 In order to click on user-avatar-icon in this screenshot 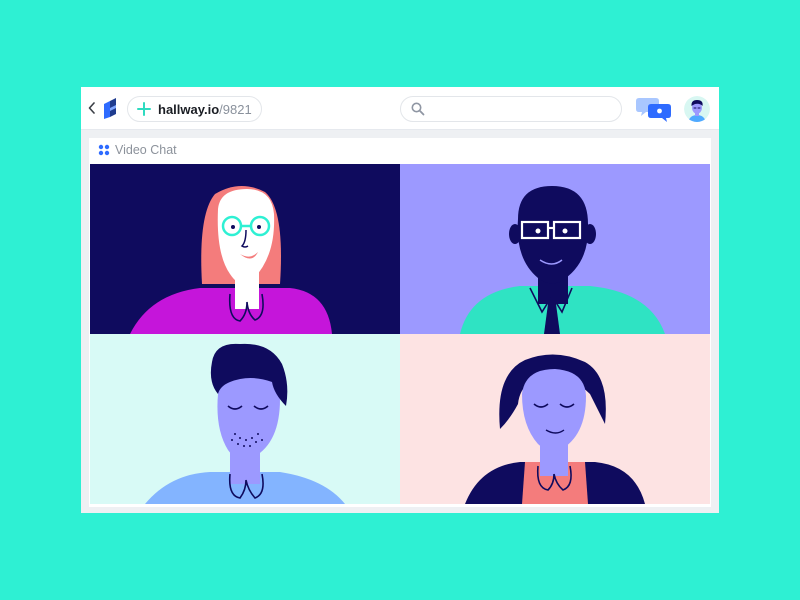, I will do `click(697, 109)`.